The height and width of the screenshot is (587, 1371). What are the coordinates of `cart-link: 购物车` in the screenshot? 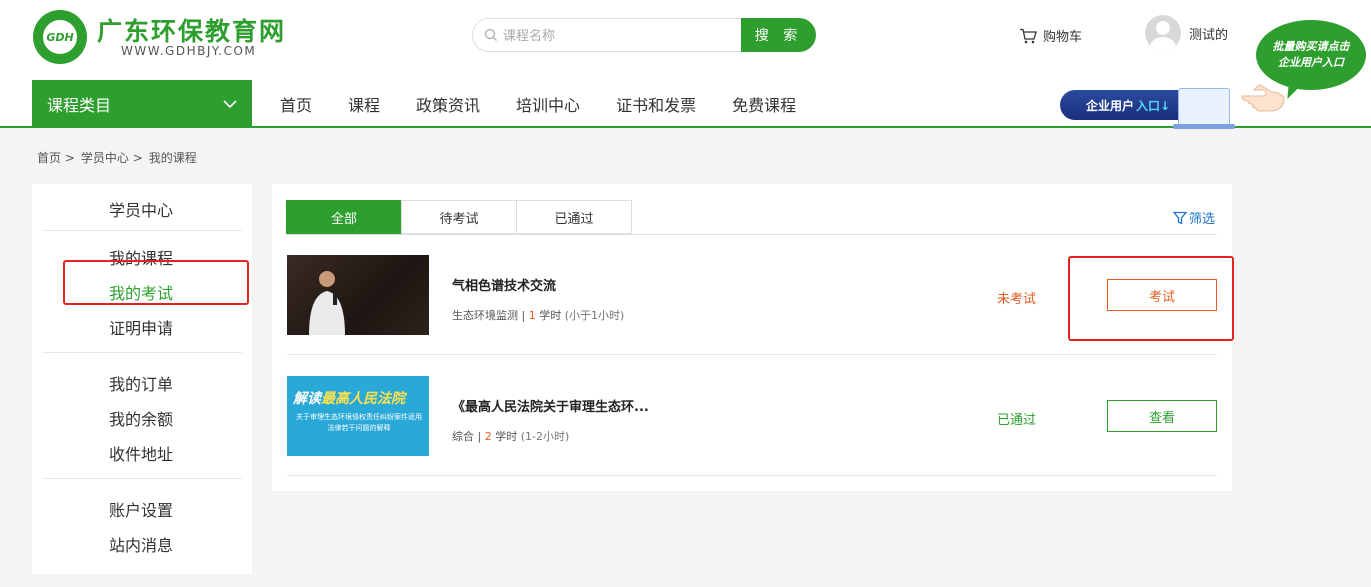 It's located at (1050, 35).